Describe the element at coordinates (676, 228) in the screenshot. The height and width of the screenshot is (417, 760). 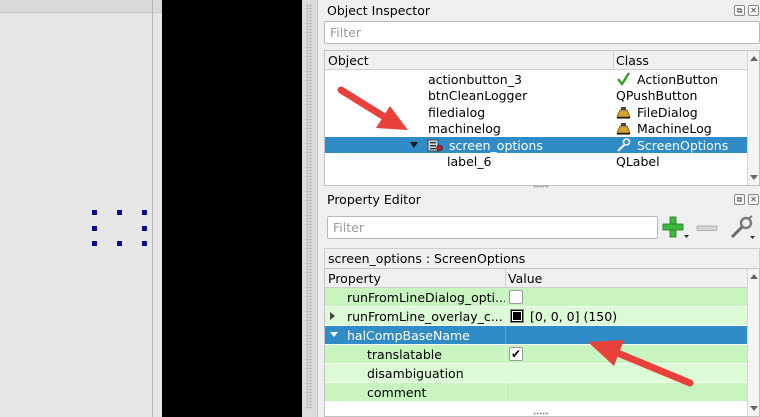
I see `add-dynamic-property-icon` at that location.